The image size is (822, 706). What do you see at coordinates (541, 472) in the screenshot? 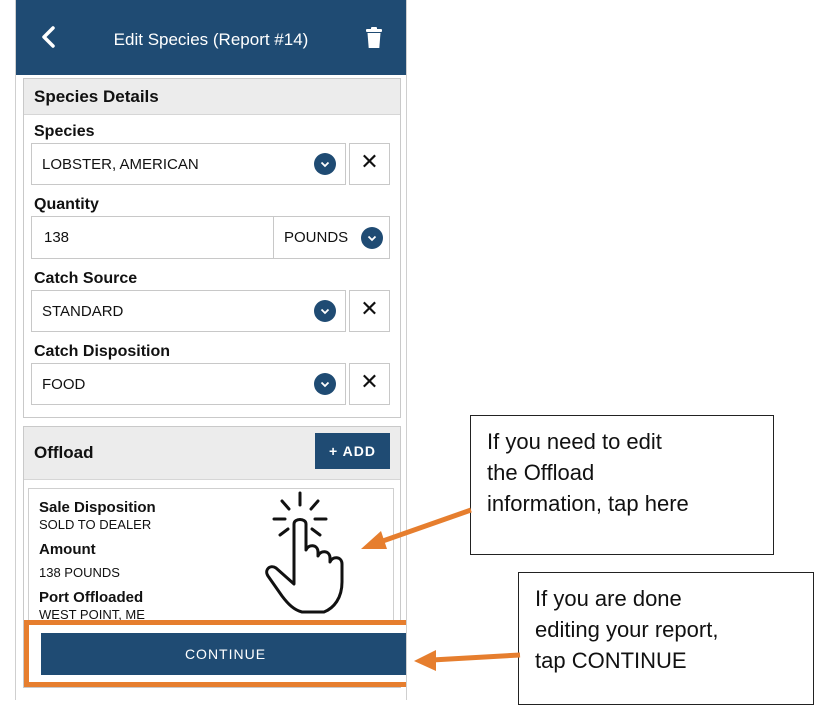
I see `callout-line: the Offload` at bounding box center [541, 472].